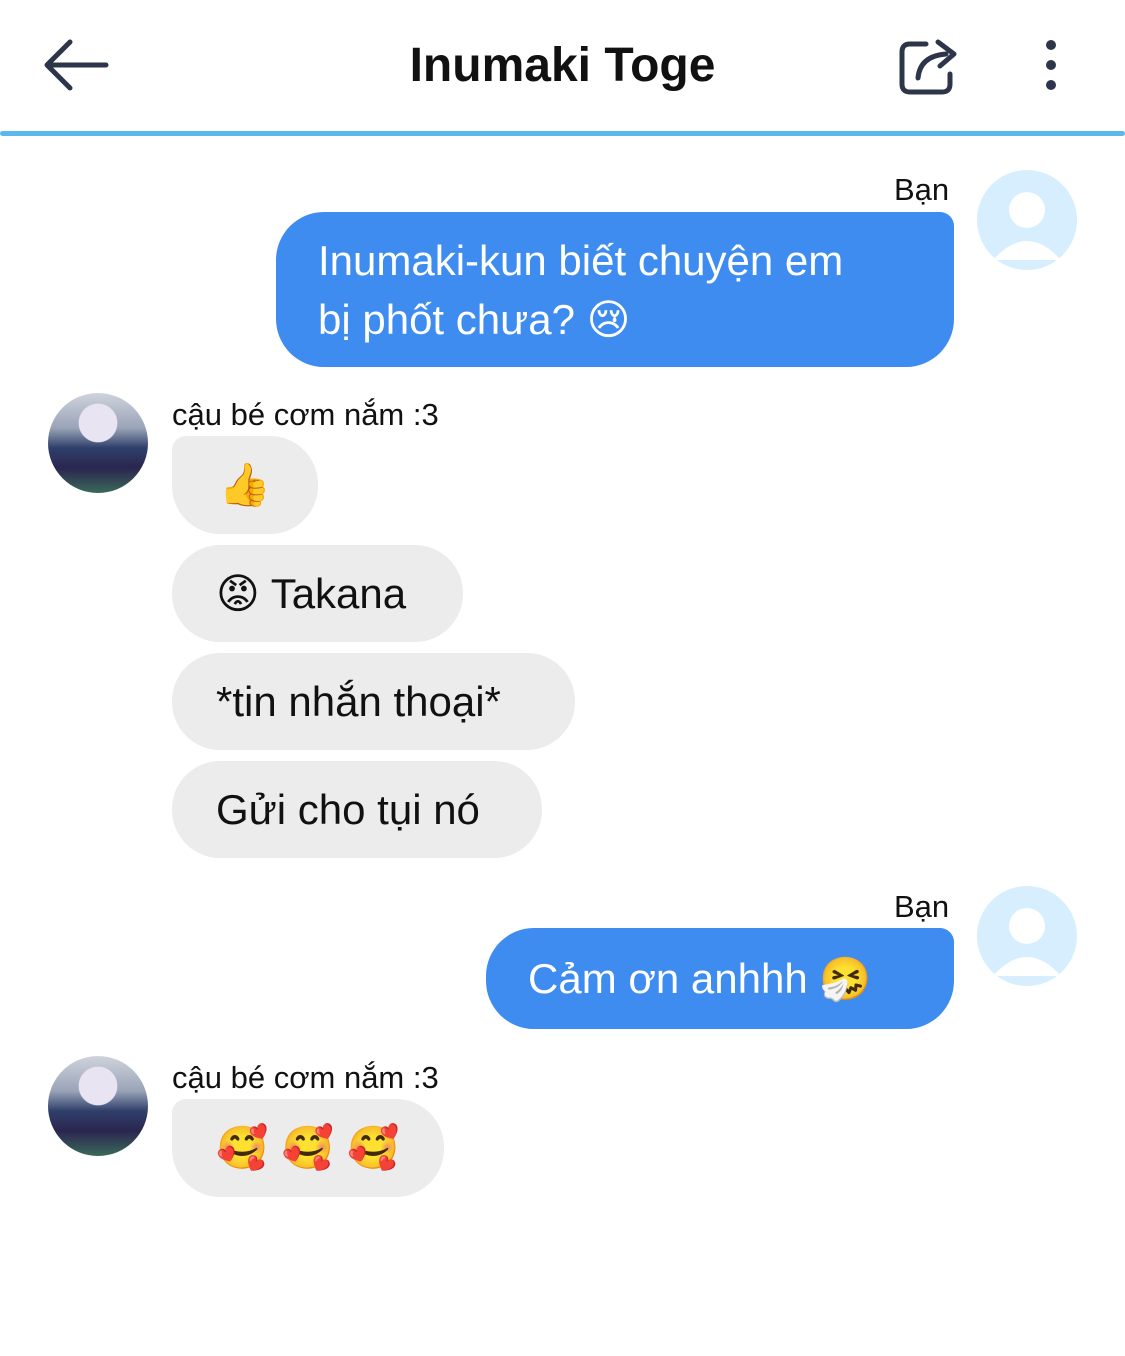 This screenshot has height=1356, width=1125. What do you see at coordinates (581, 260) in the screenshot?
I see `message-line: Inumaki-kun biết chuyện em` at bounding box center [581, 260].